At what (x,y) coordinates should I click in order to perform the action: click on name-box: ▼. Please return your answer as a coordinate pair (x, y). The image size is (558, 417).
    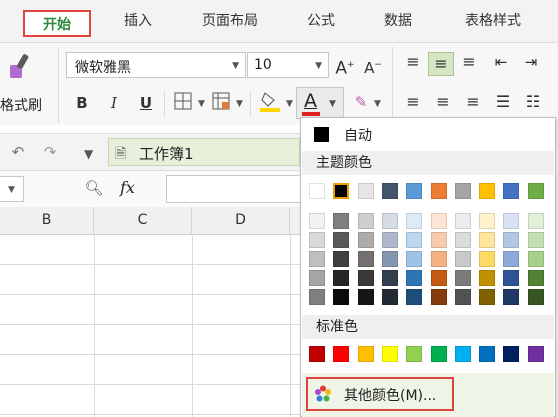
    Looking at the image, I should click on (12, 189).